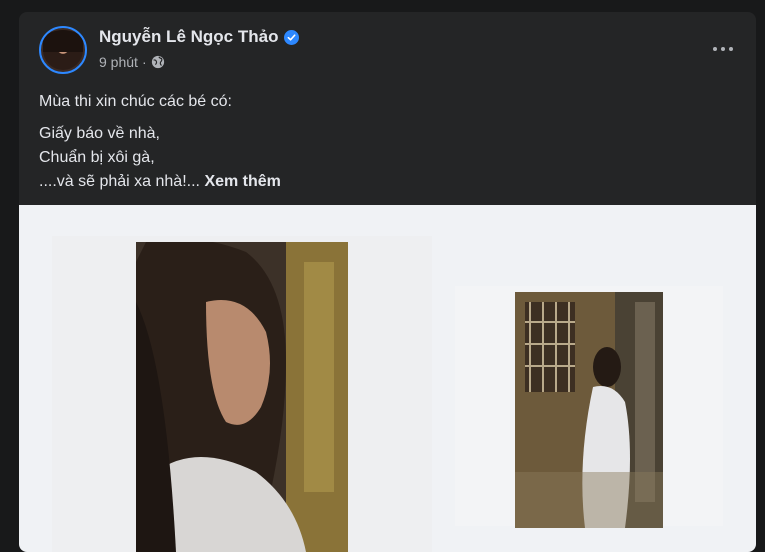 This screenshot has height=552, width=765. I want to click on caption-line: Giấy báo về nhà,, so click(99, 133).